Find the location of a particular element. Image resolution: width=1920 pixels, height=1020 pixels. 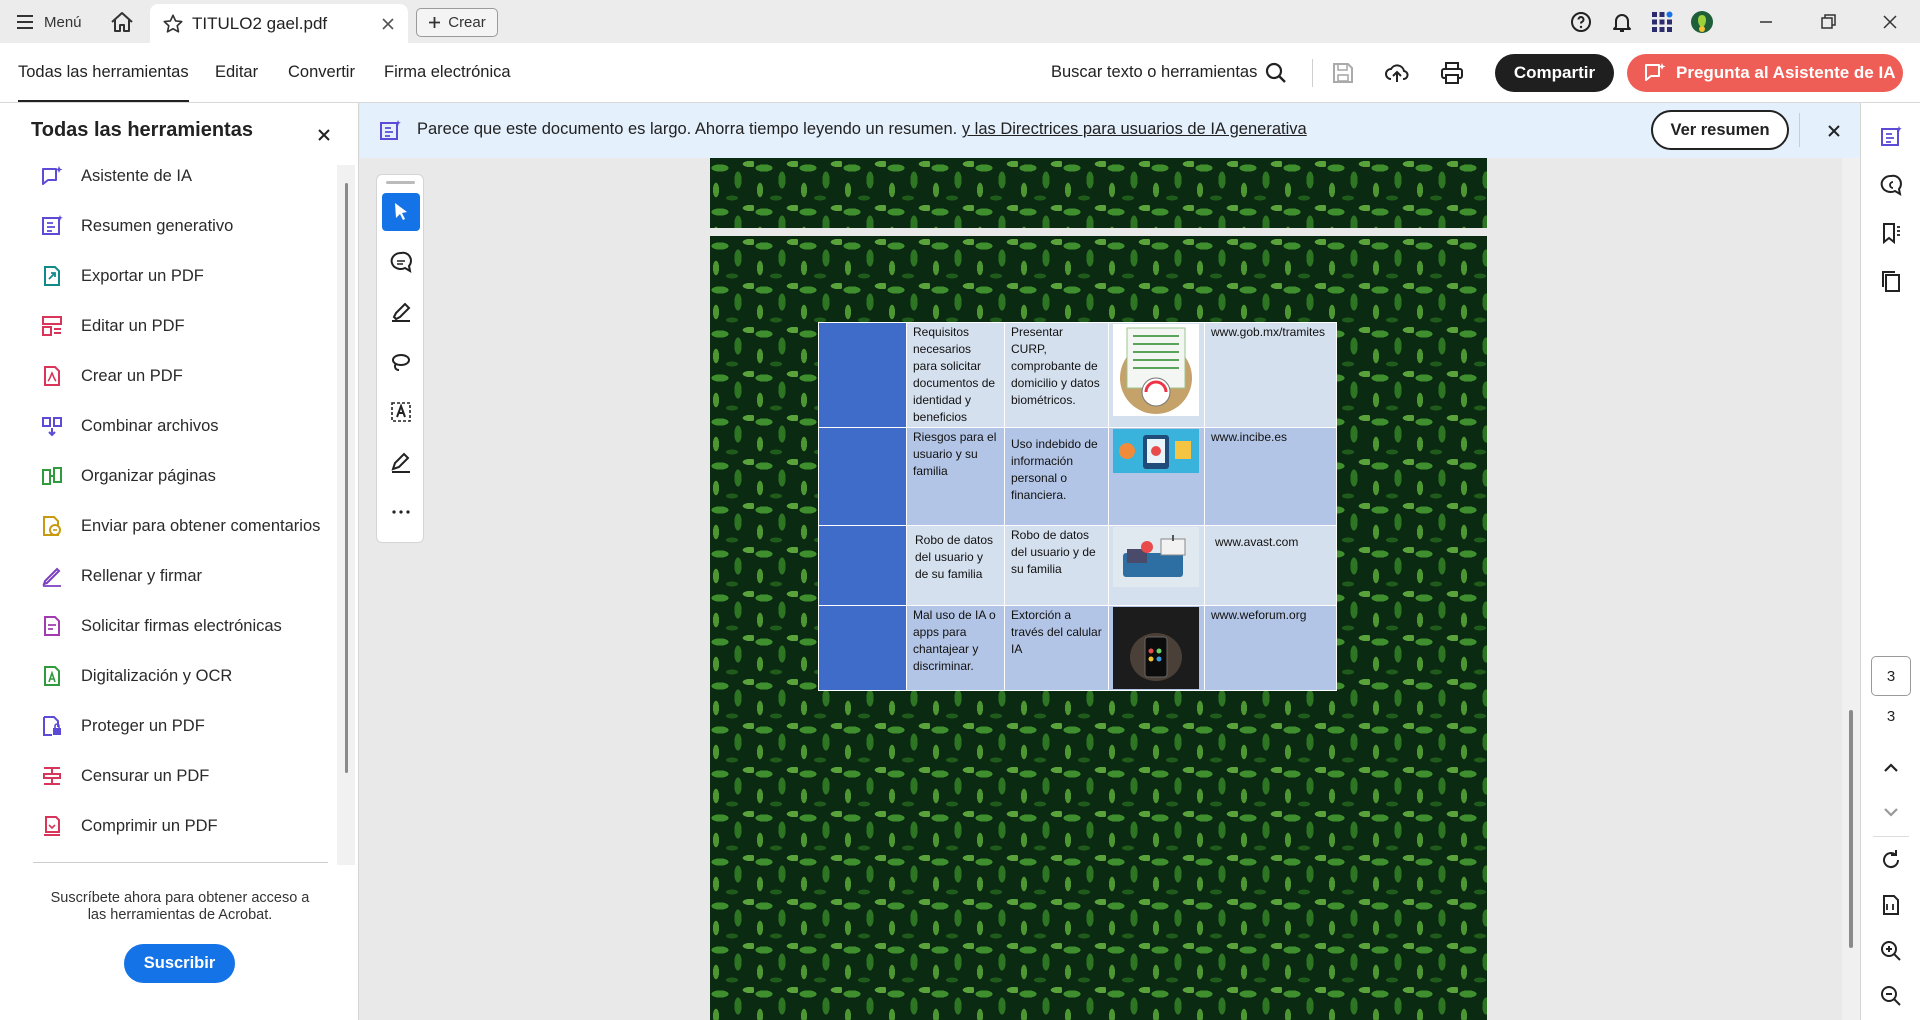

avatar is located at coordinates (1702, 22).